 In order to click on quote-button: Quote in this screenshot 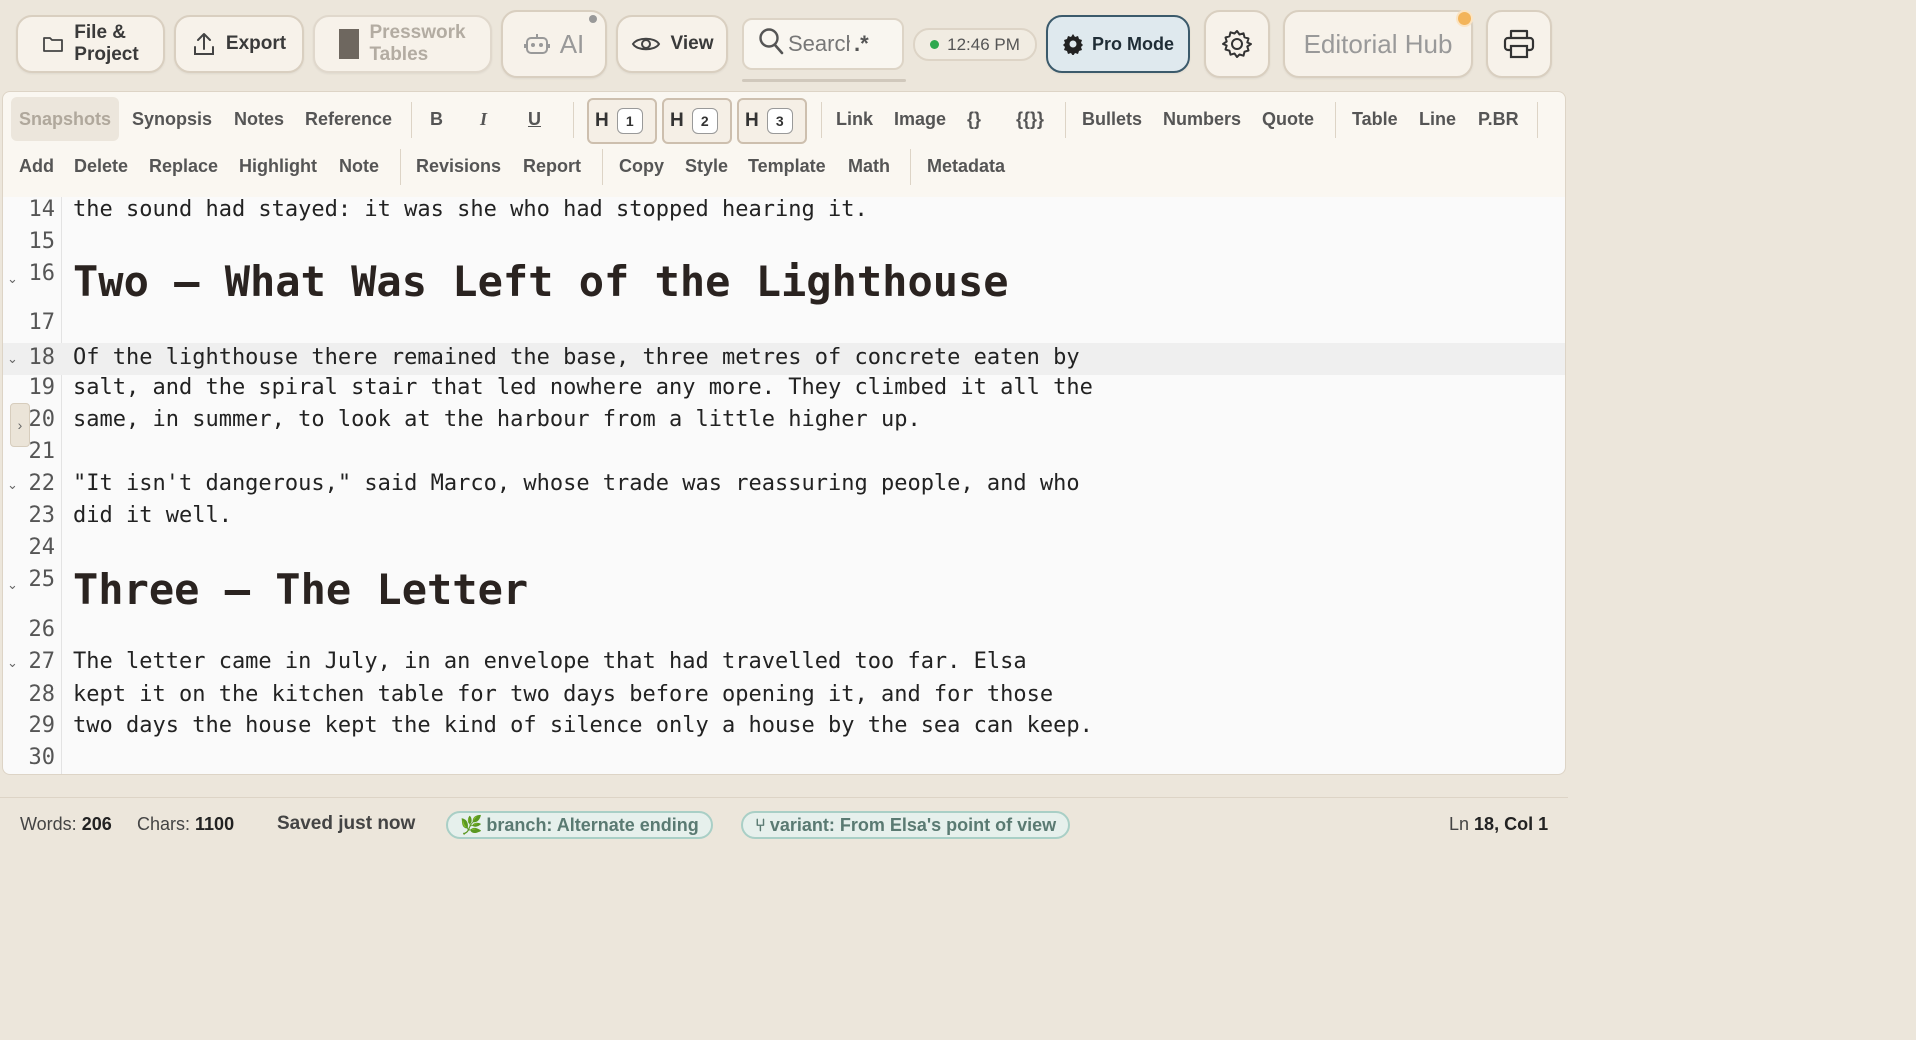, I will do `click(1288, 119)`.